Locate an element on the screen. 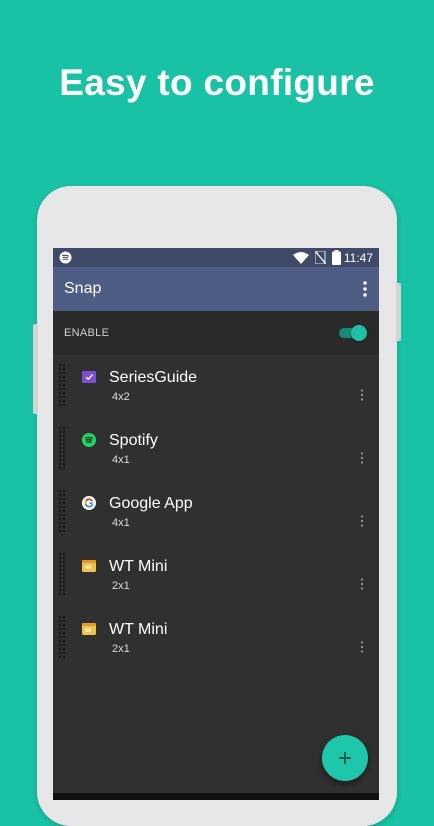 This screenshot has width=434, height=826. app-bar: Snap is located at coordinates (216, 289).